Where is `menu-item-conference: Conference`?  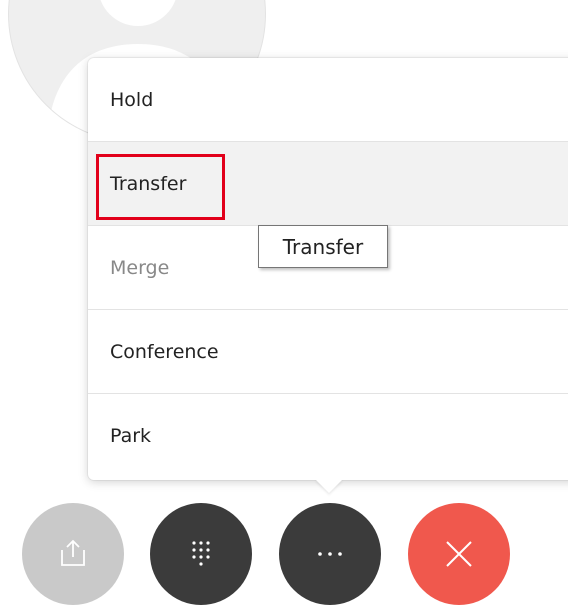
menu-item-conference: Conference is located at coordinates (328, 352).